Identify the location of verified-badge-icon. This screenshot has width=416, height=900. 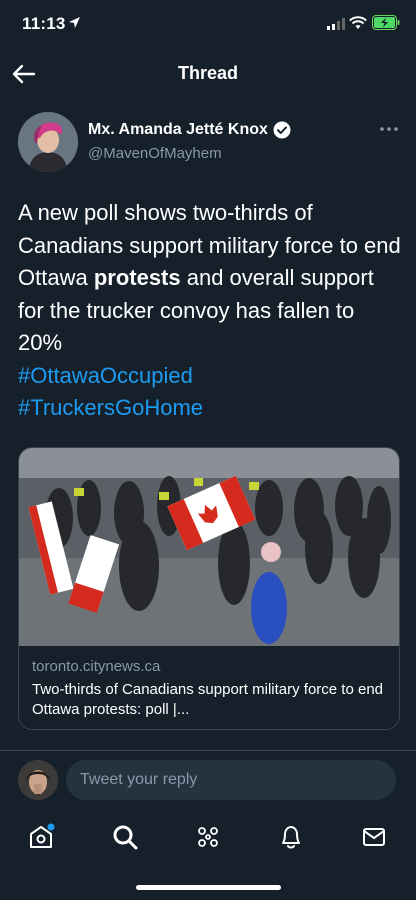
(282, 130).